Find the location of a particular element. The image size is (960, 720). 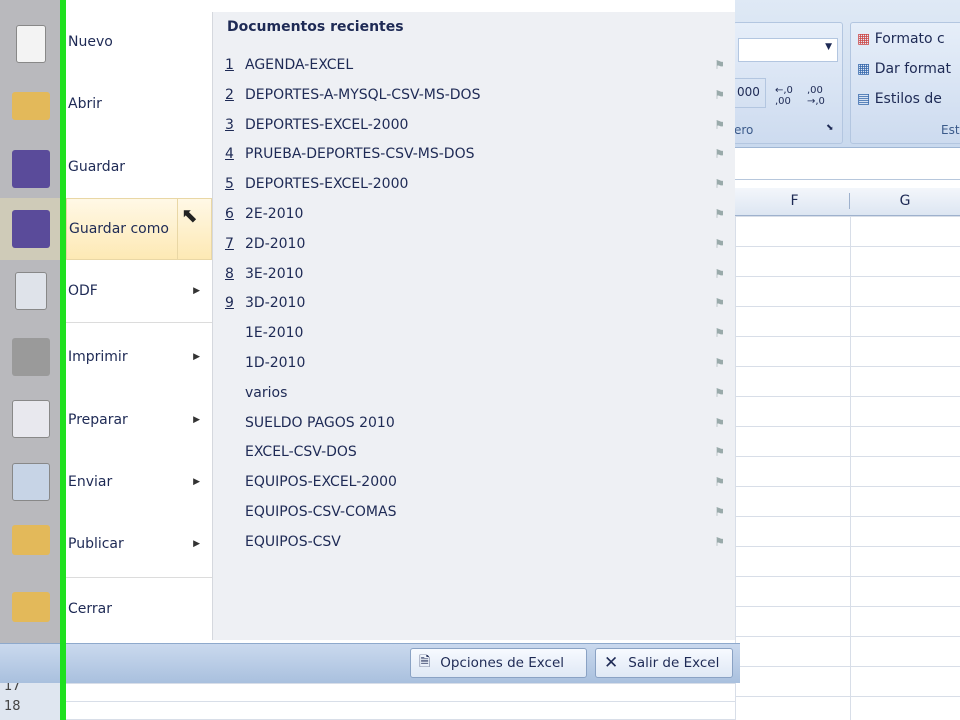

formula-bar is located at coordinates (847, 165).